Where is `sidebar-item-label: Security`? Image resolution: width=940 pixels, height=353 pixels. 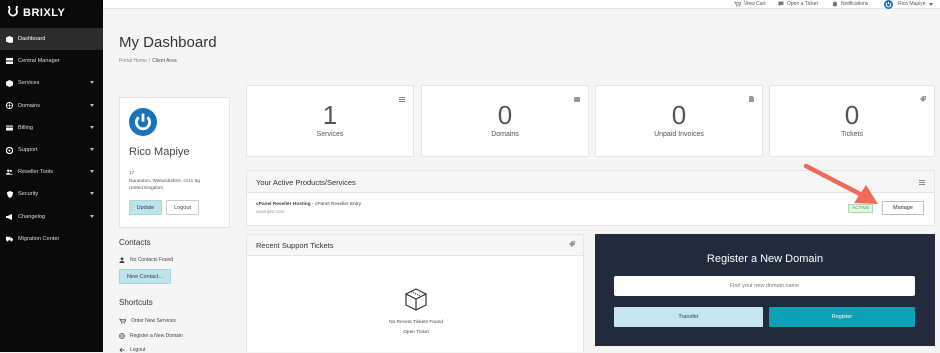 sidebar-item-label: Security is located at coordinates (28, 194).